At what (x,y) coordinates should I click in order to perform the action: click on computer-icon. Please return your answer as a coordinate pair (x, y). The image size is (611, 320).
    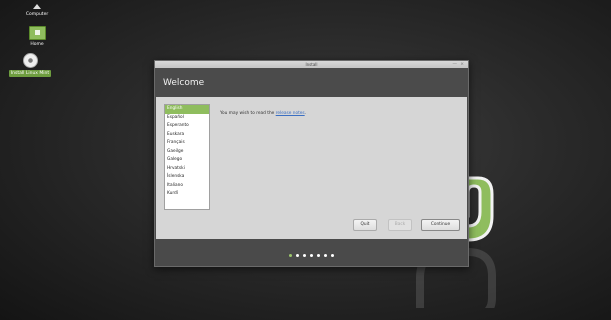
    Looking at the image, I should click on (37, 6).